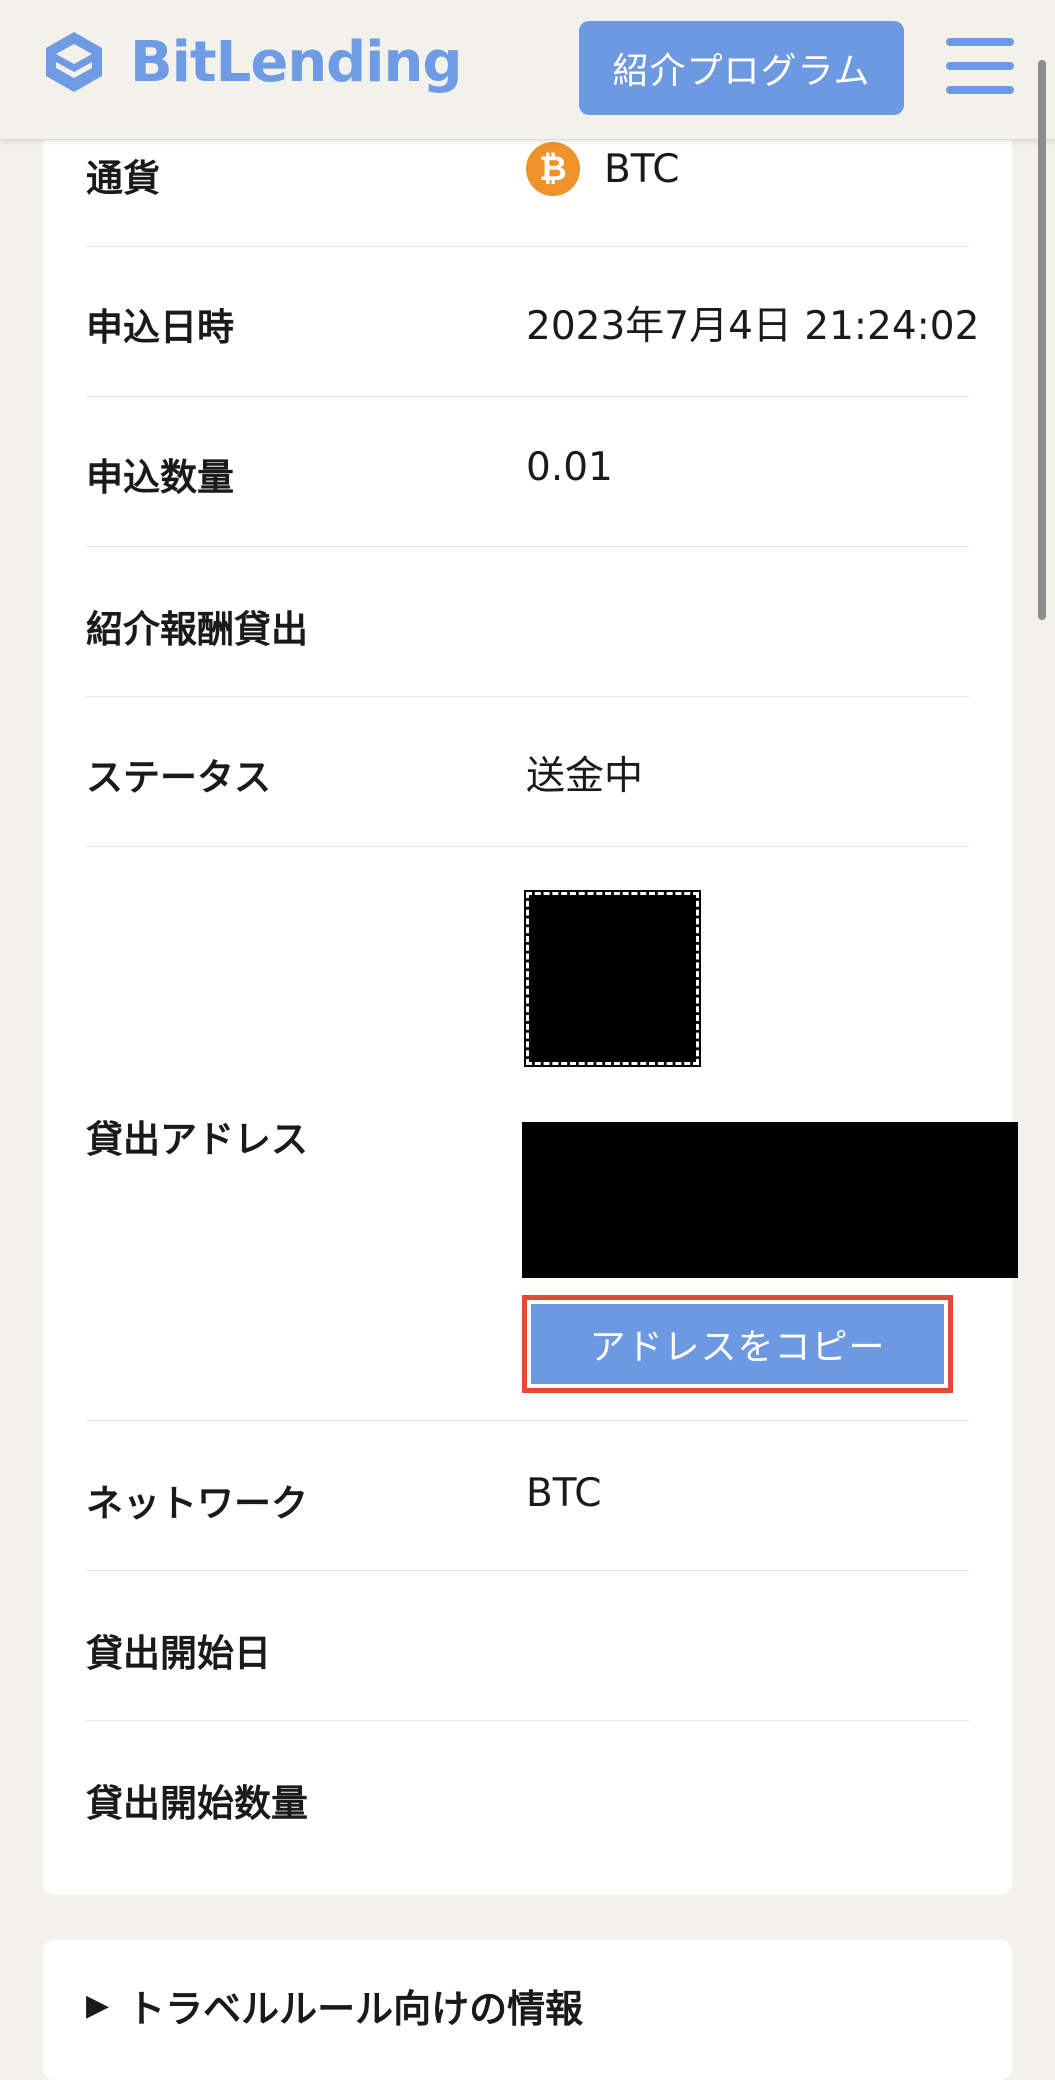 The image size is (1055, 2080). What do you see at coordinates (527, 622) in the screenshot?
I see `row-referral-loan: 紹介報酬貸出` at bounding box center [527, 622].